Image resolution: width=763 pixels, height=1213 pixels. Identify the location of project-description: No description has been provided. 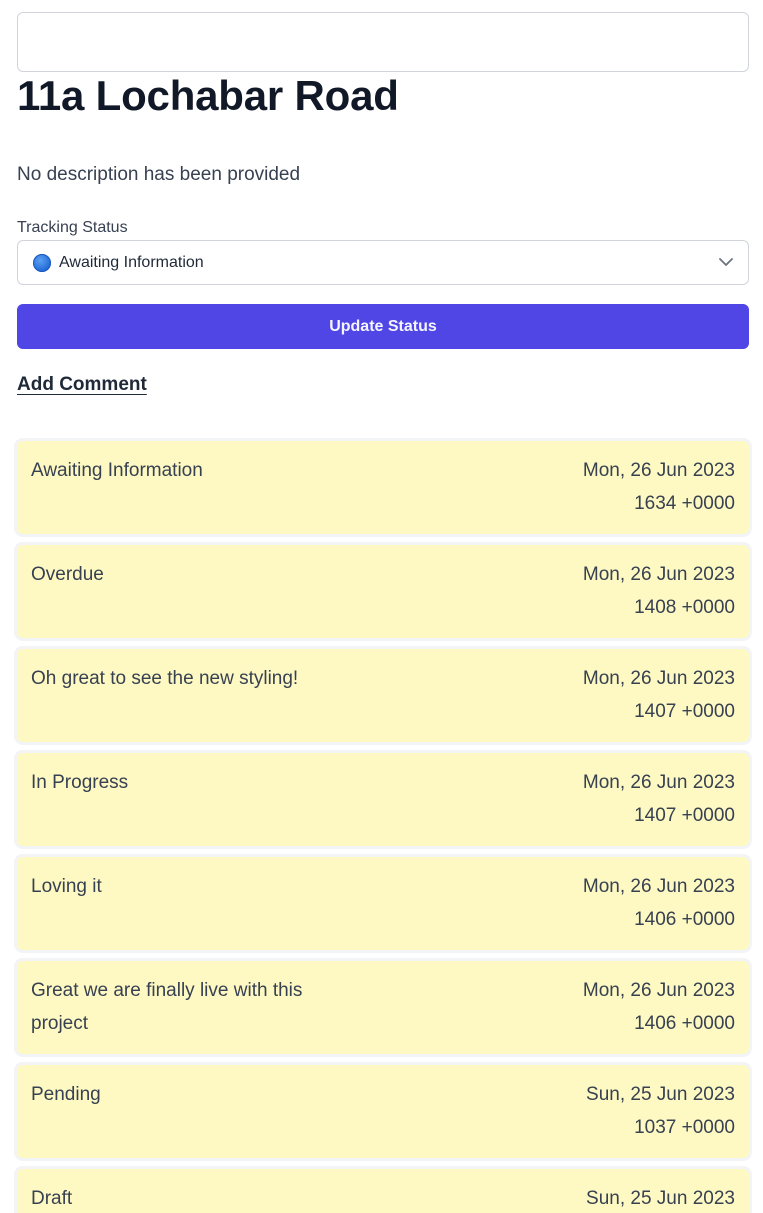
(159, 174).